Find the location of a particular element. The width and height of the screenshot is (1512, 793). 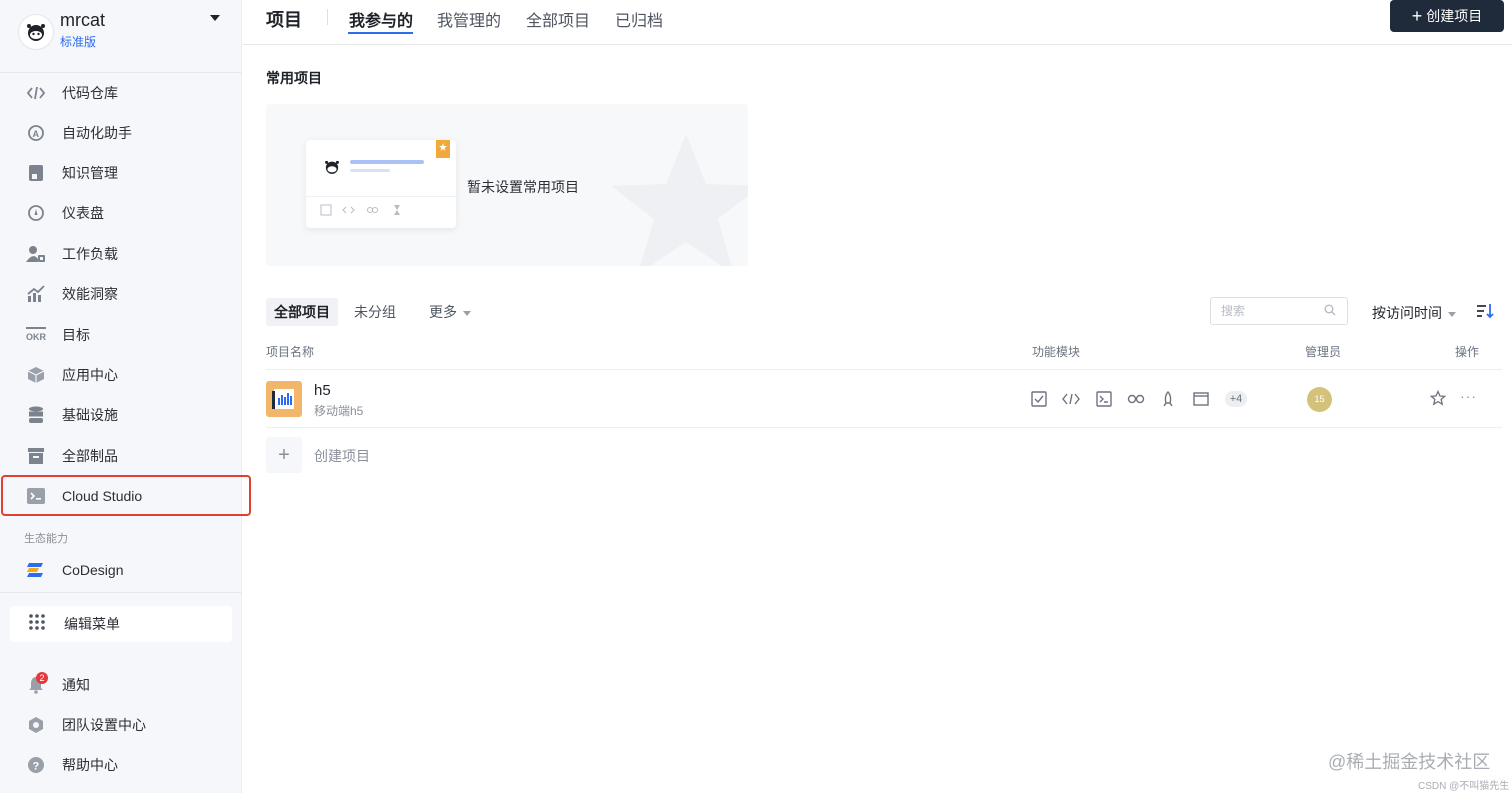

create-project-button: + 创建项目 is located at coordinates (1447, 16).